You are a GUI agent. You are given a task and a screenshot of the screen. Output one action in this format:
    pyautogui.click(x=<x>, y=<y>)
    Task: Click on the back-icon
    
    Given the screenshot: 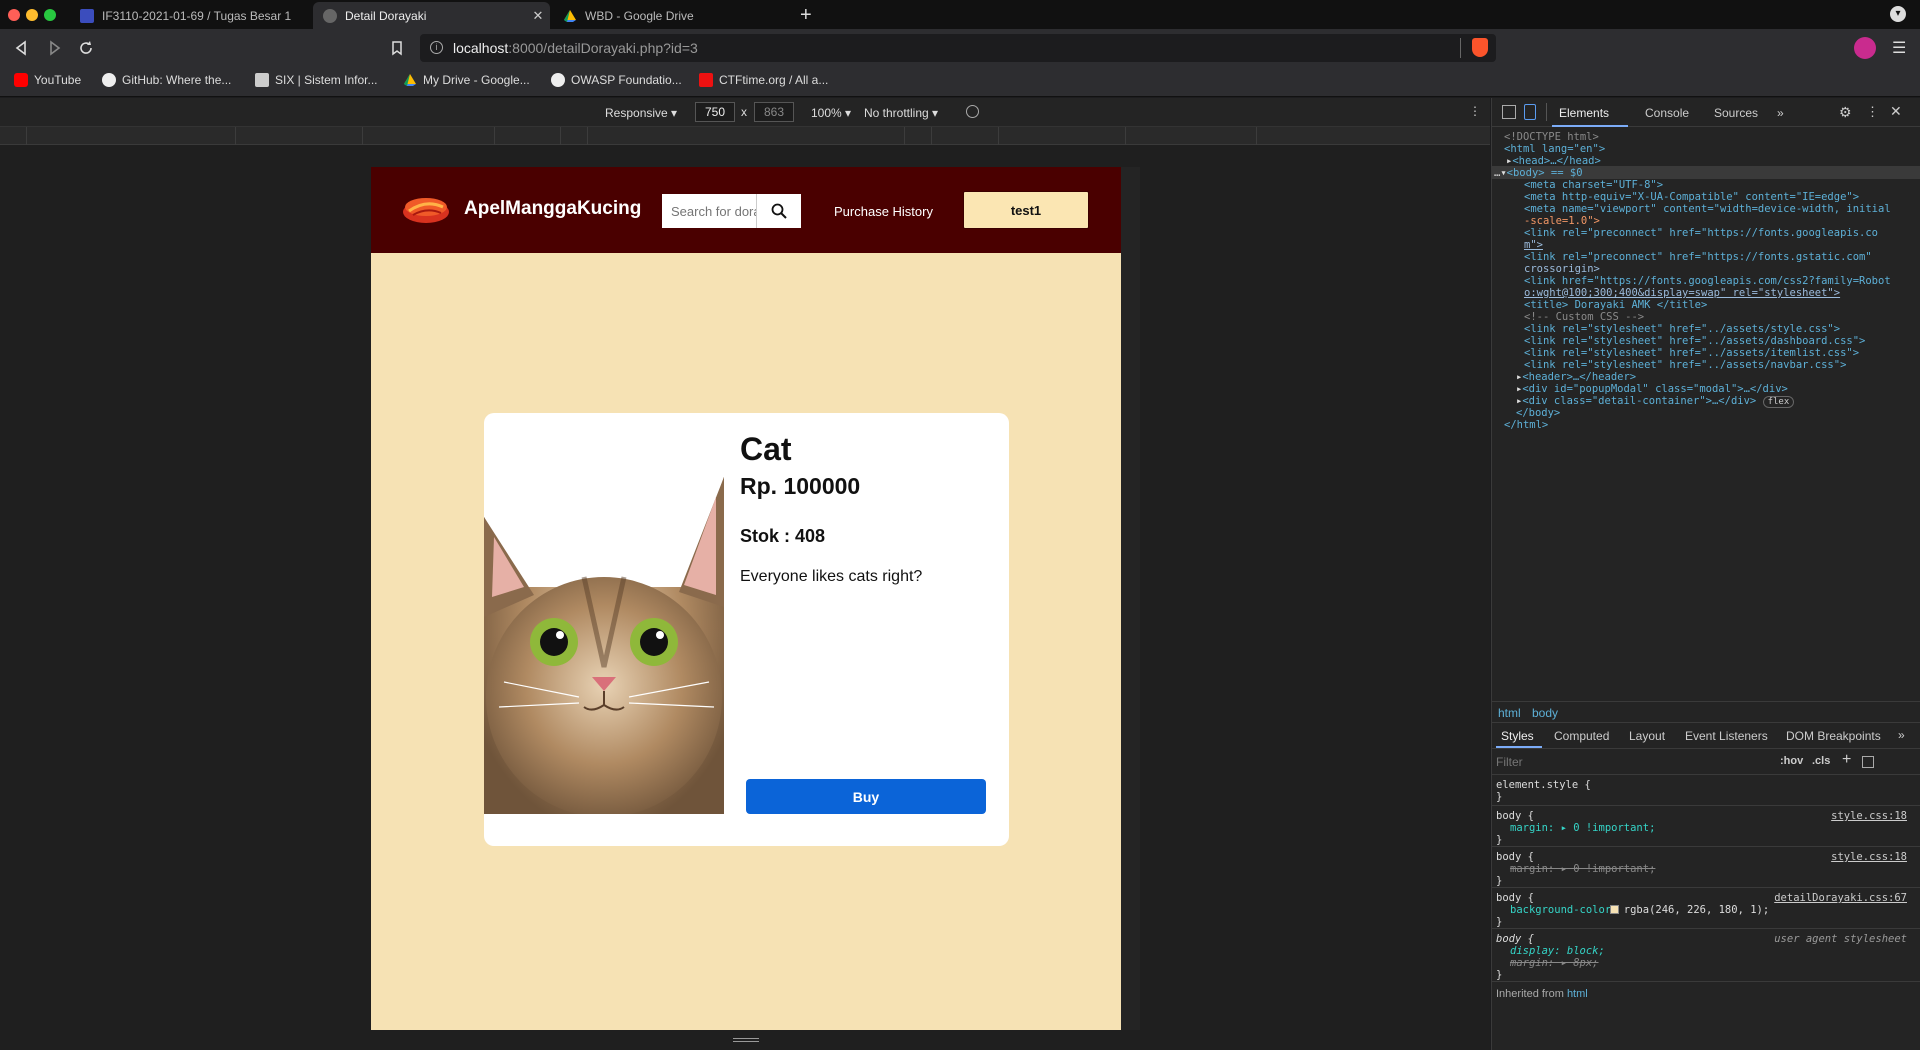 What is the action you would take?
    pyautogui.click(x=22, y=48)
    